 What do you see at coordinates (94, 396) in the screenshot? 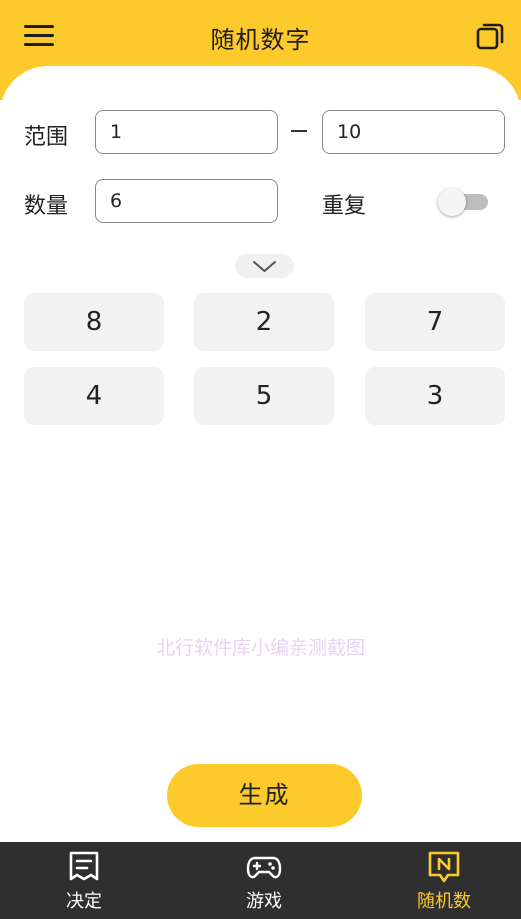
I see `result-cell: 4` at bounding box center [94, 396].